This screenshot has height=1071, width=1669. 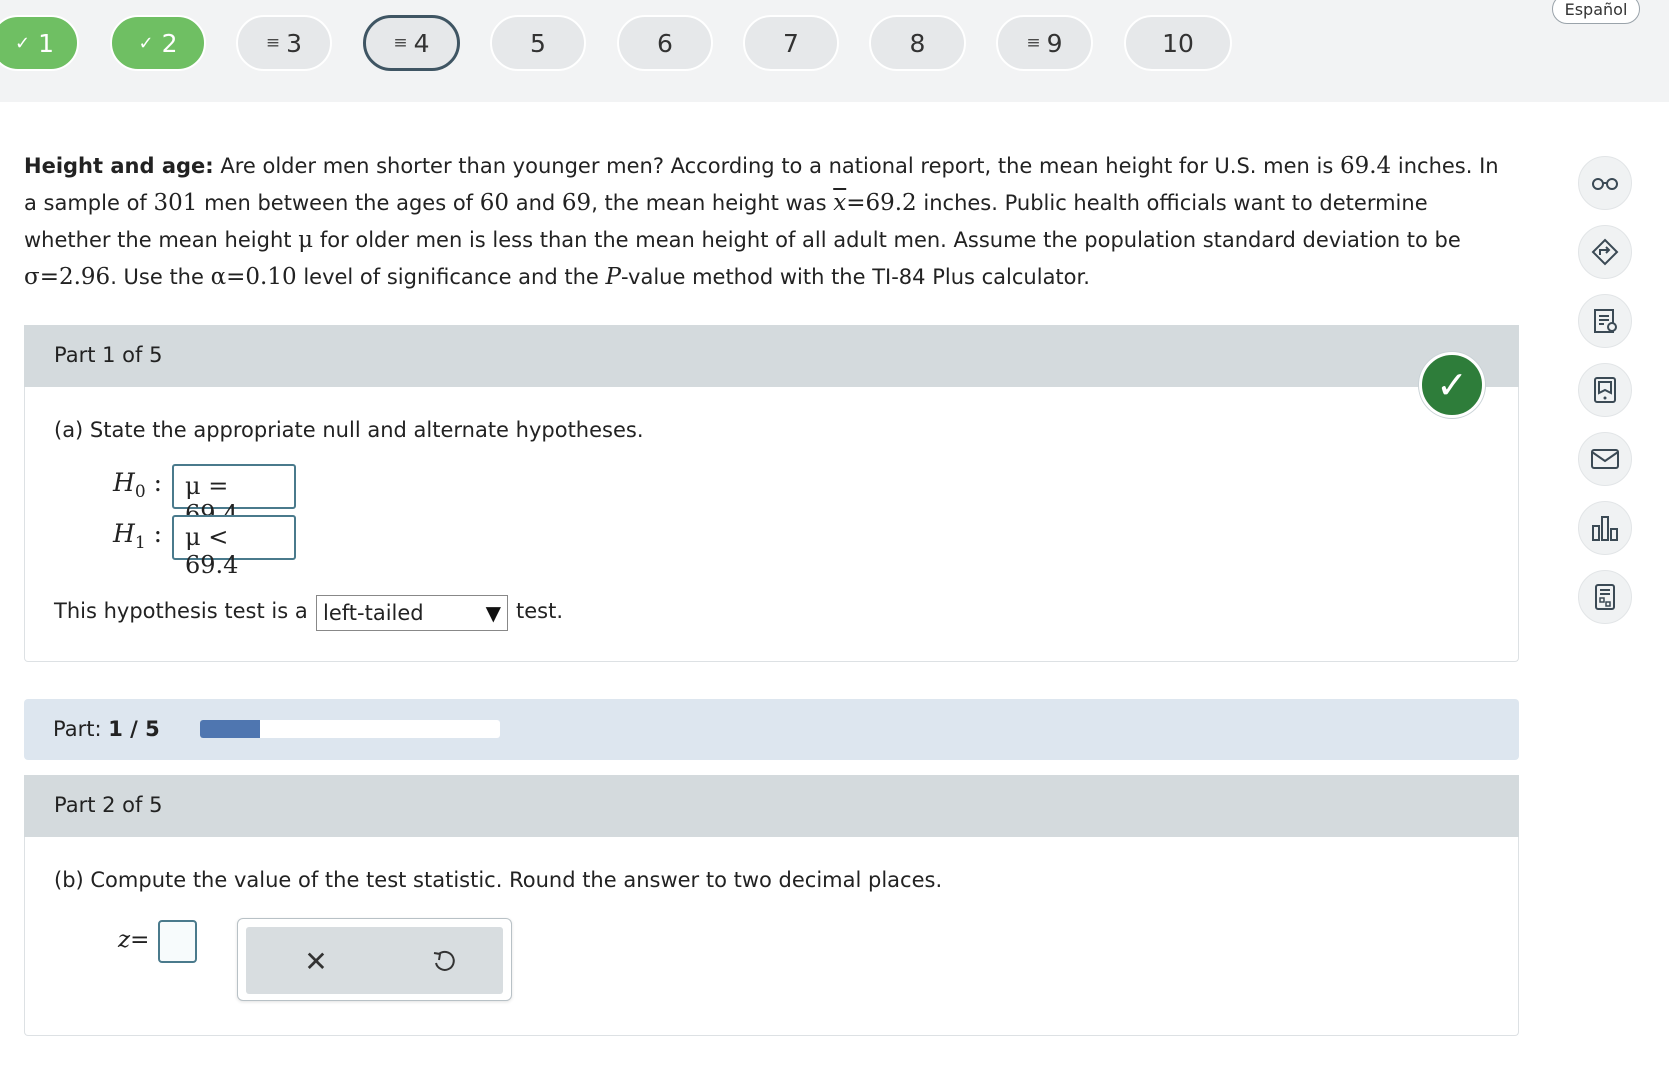 I want to click on clear-button: ✕, so click(x=316, y=961).